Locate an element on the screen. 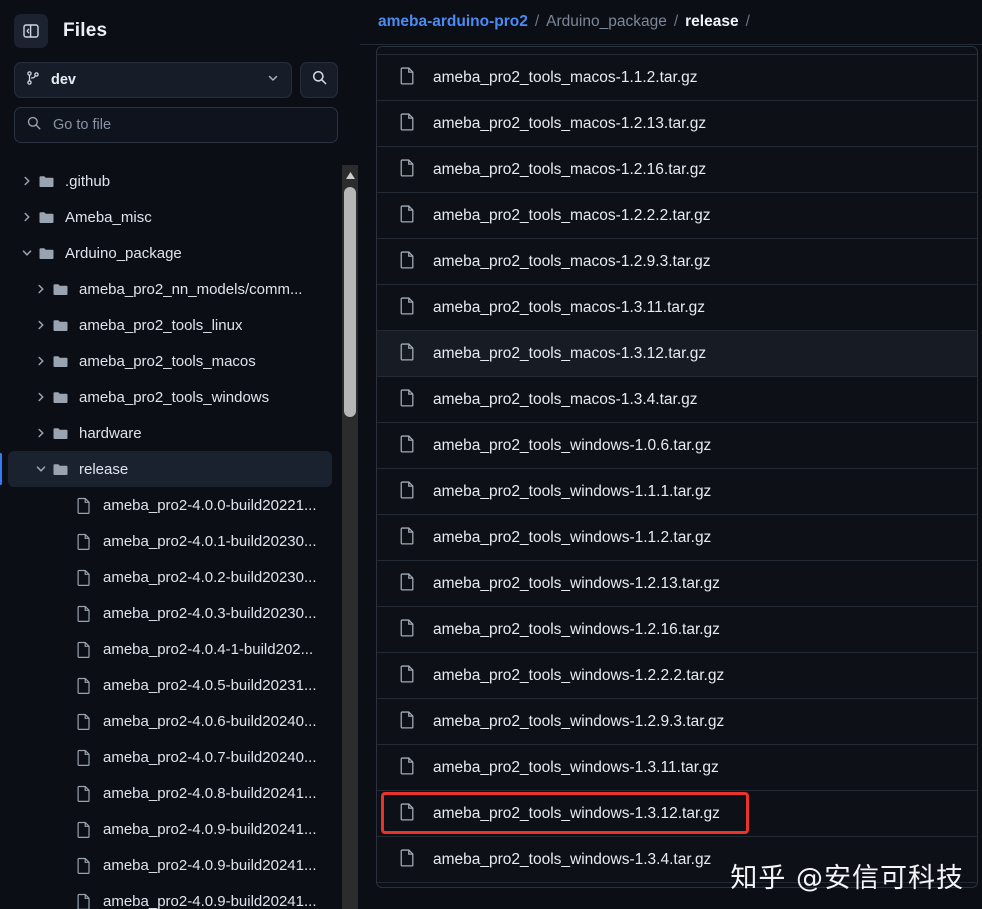 The height and width of the screenshot is (909, 982). file-name: ameba_pro2_tools_macos-1.1.2.tar.gz is located at coordinates (565, 77).